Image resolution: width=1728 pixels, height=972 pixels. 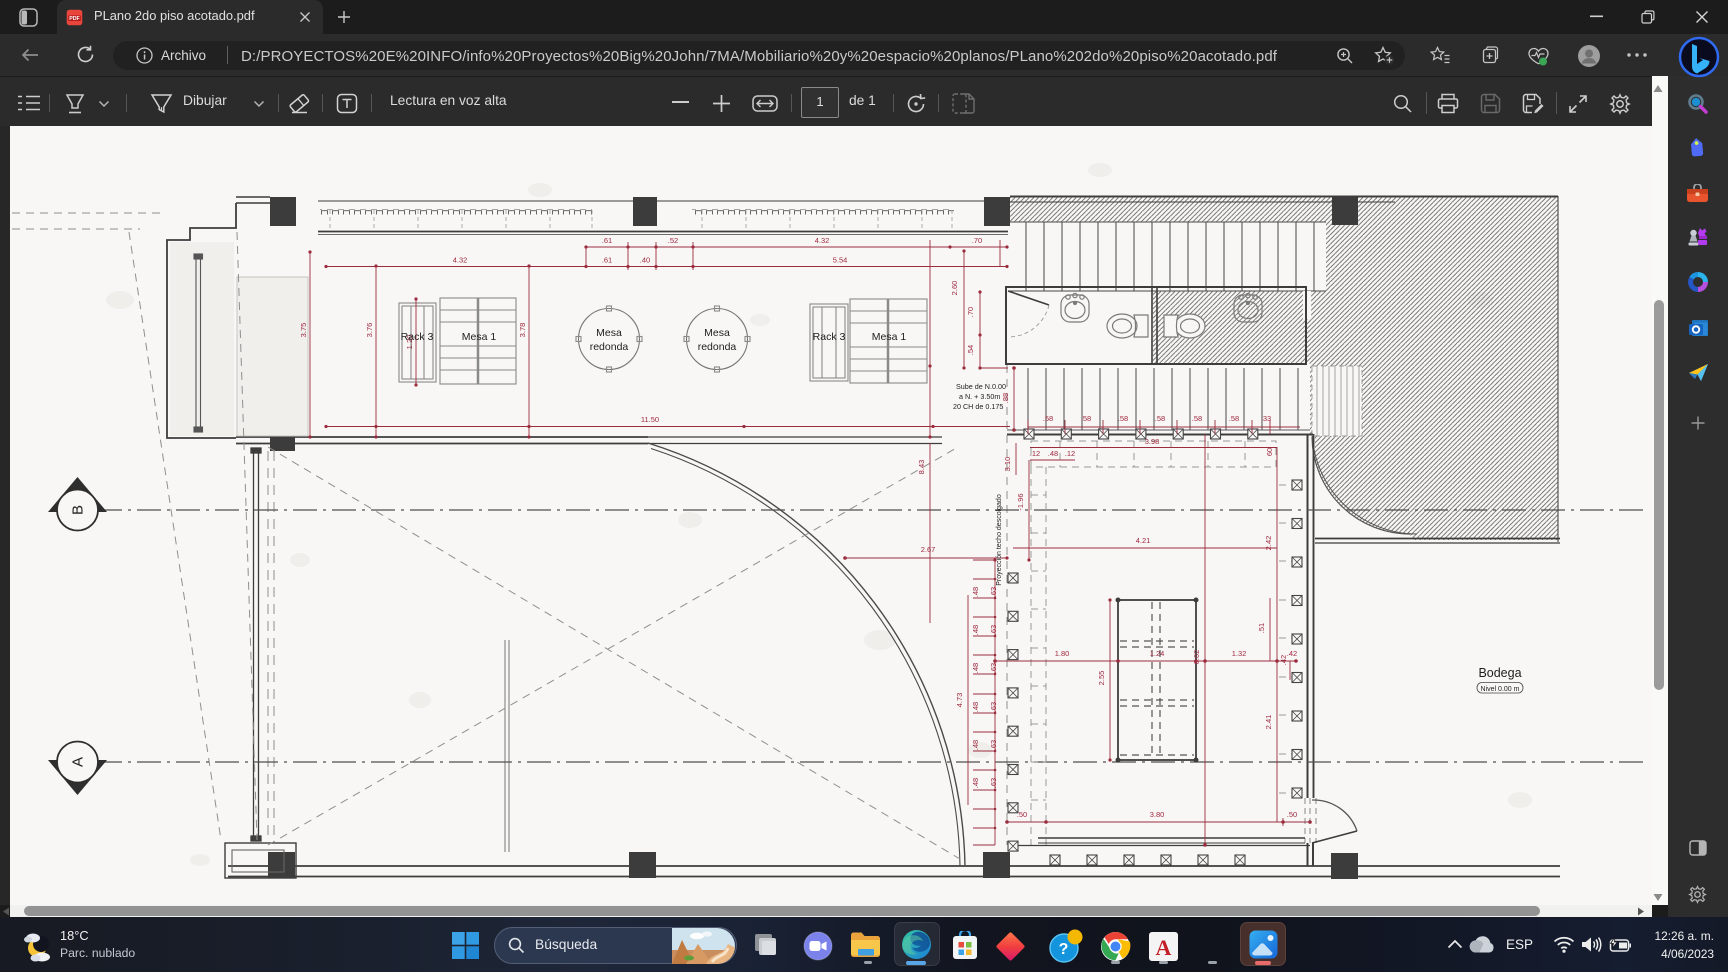 I want to click on svg-text: 2.42, so click(x=1268, y=543).